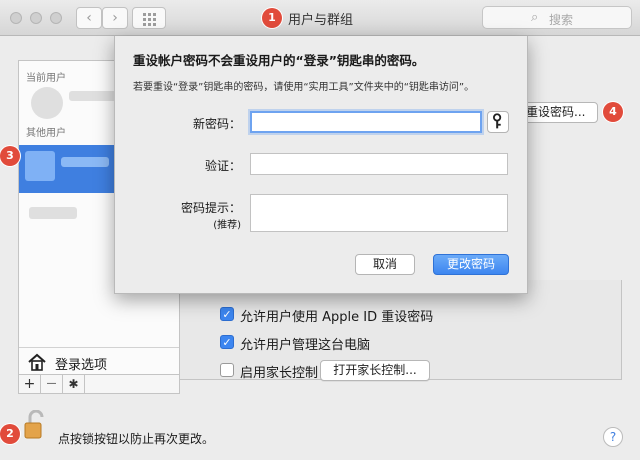 The height and width of the screenshot is (460, 640). What do you see at coordinates (89, 18) in the screenshot?
I see `back-button: ‹` at bounding box center [89, 18].